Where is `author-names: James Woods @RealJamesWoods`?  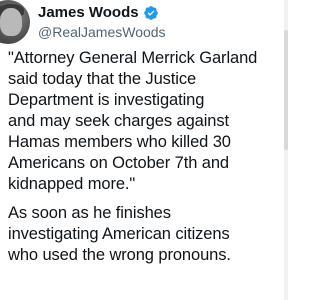 author-names: James Woods @RealJamesWoods is located at coordinates (102, 22).